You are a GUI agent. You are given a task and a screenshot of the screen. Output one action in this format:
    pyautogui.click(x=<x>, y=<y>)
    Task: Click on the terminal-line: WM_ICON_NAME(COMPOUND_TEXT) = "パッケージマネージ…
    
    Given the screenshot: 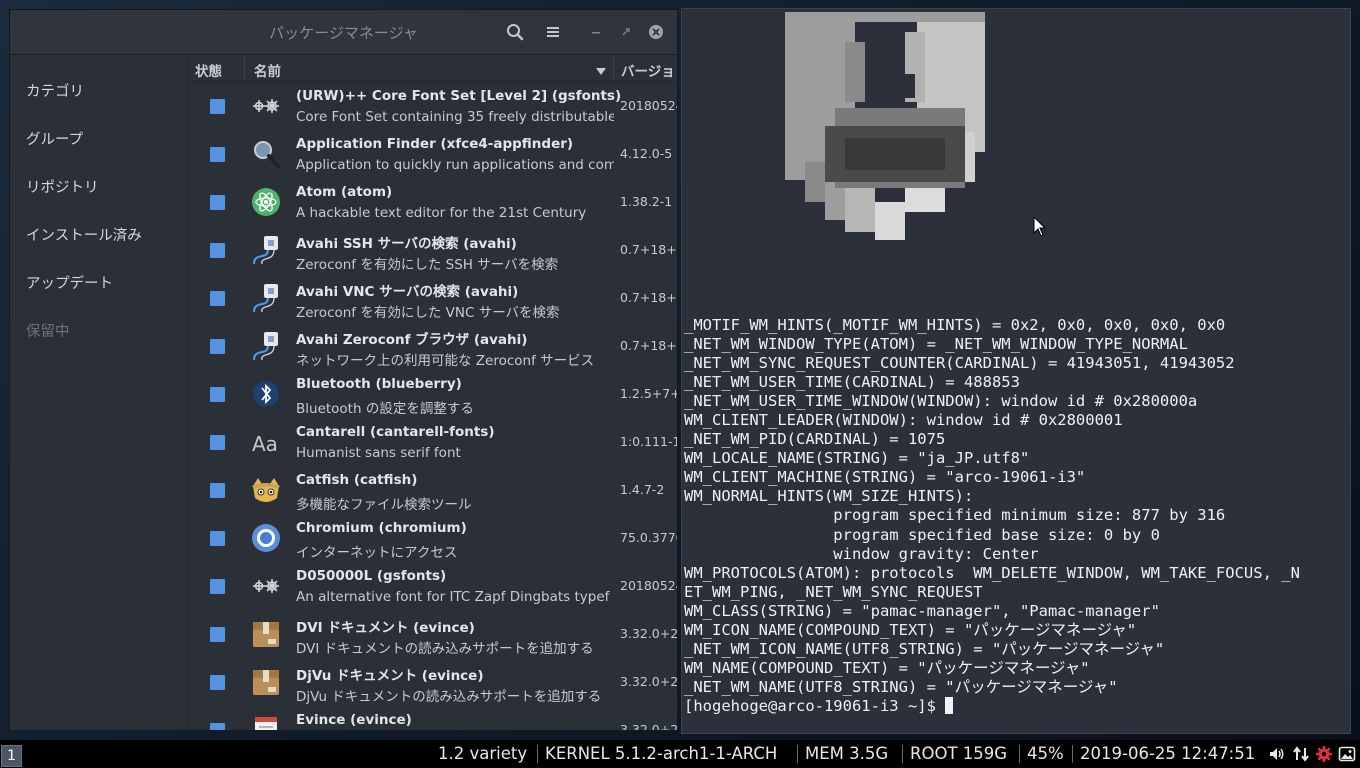 What is the action you would take?
    pyautogui.click(x=910, y=629)
    